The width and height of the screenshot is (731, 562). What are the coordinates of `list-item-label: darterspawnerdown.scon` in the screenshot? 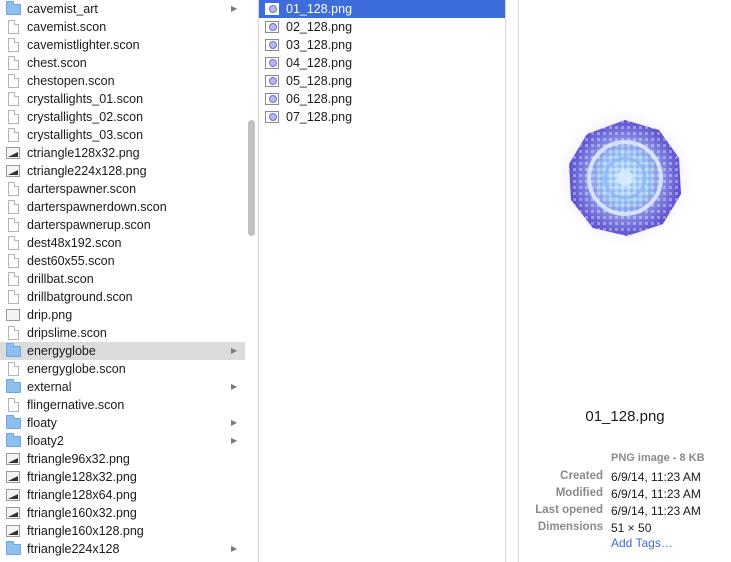 It's located at (97, 207).